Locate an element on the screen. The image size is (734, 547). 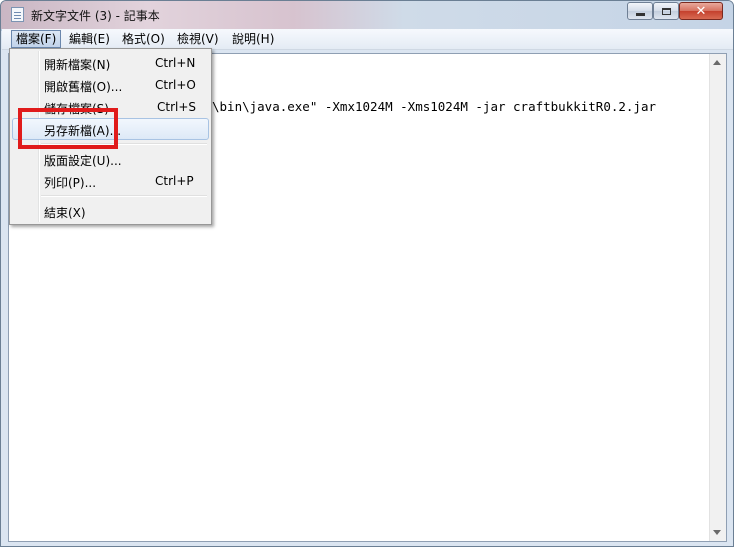
menu-item-exit: 結束(X) is located at coordinates (110, 211).